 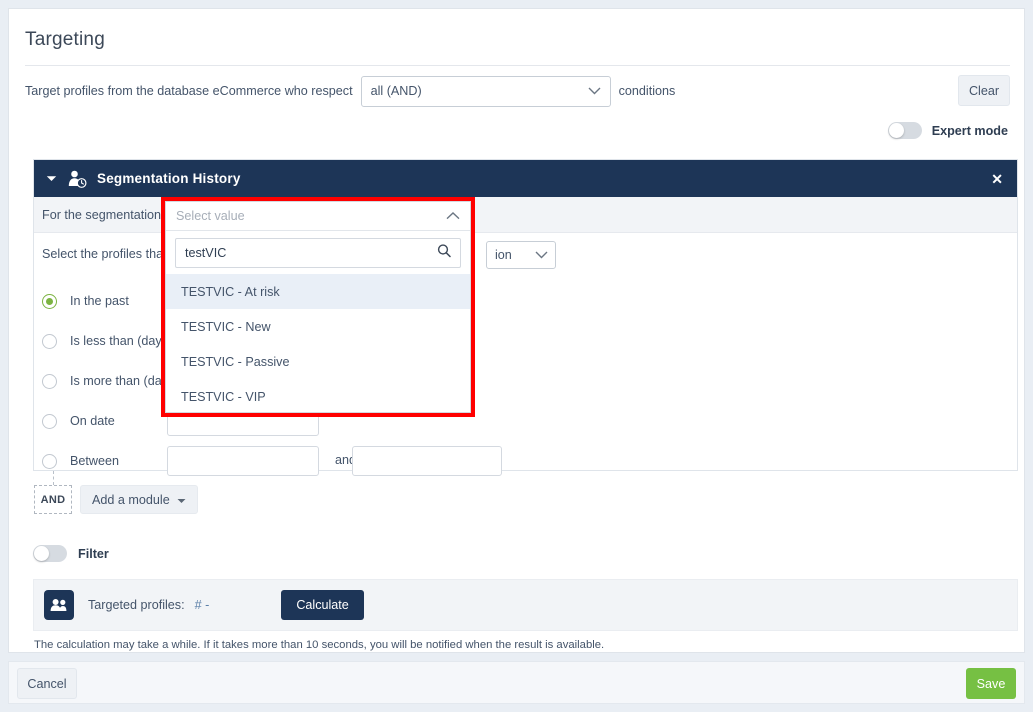 What do you see at coordinates (318, 216) in the screenshot?
I see `dropdown-header: Select value` at bounding box center [318, 216].